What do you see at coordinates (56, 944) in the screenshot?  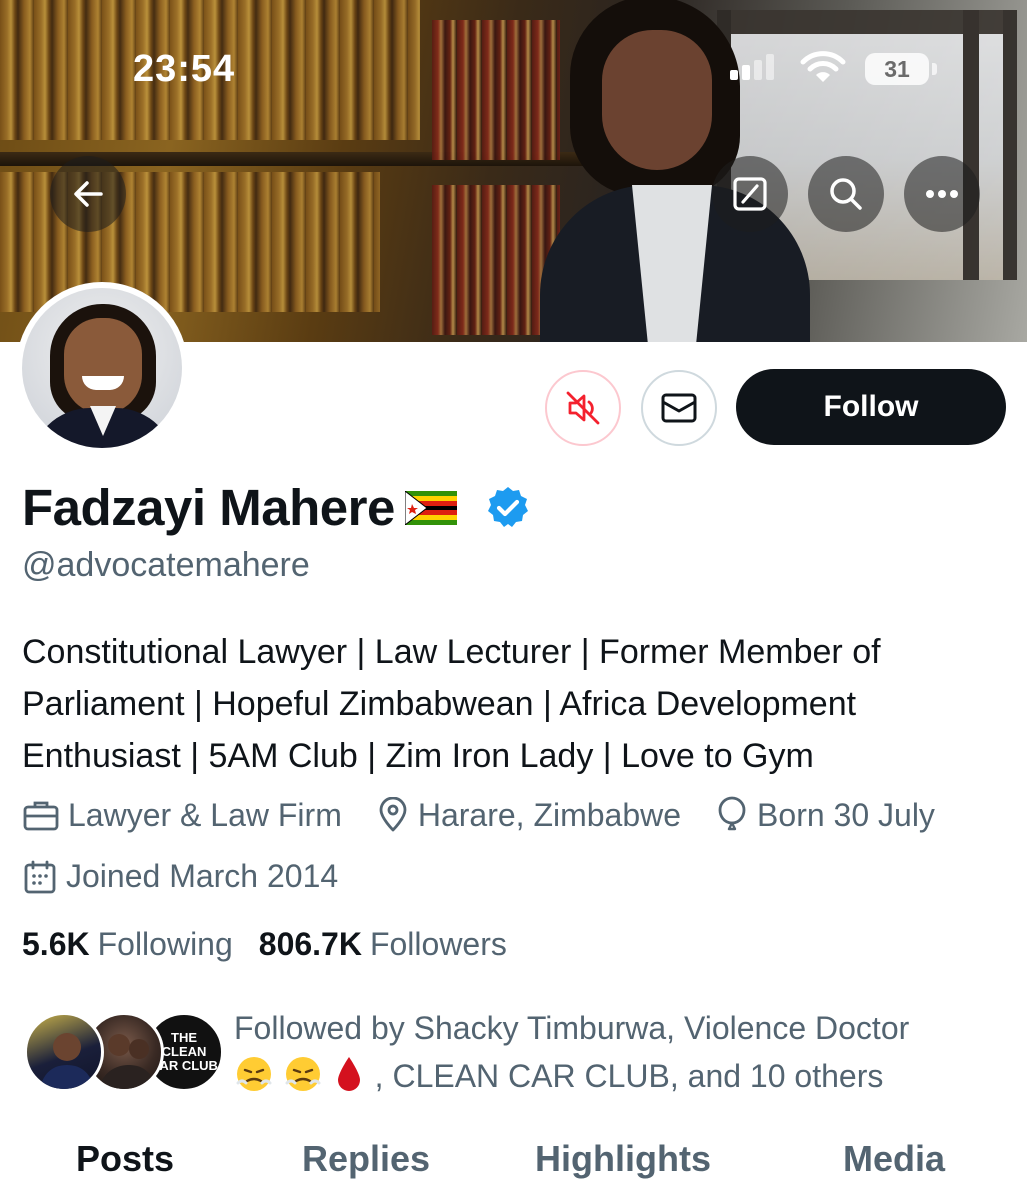 I see `following-count: 5.6K` at bounding box center [56, 944].